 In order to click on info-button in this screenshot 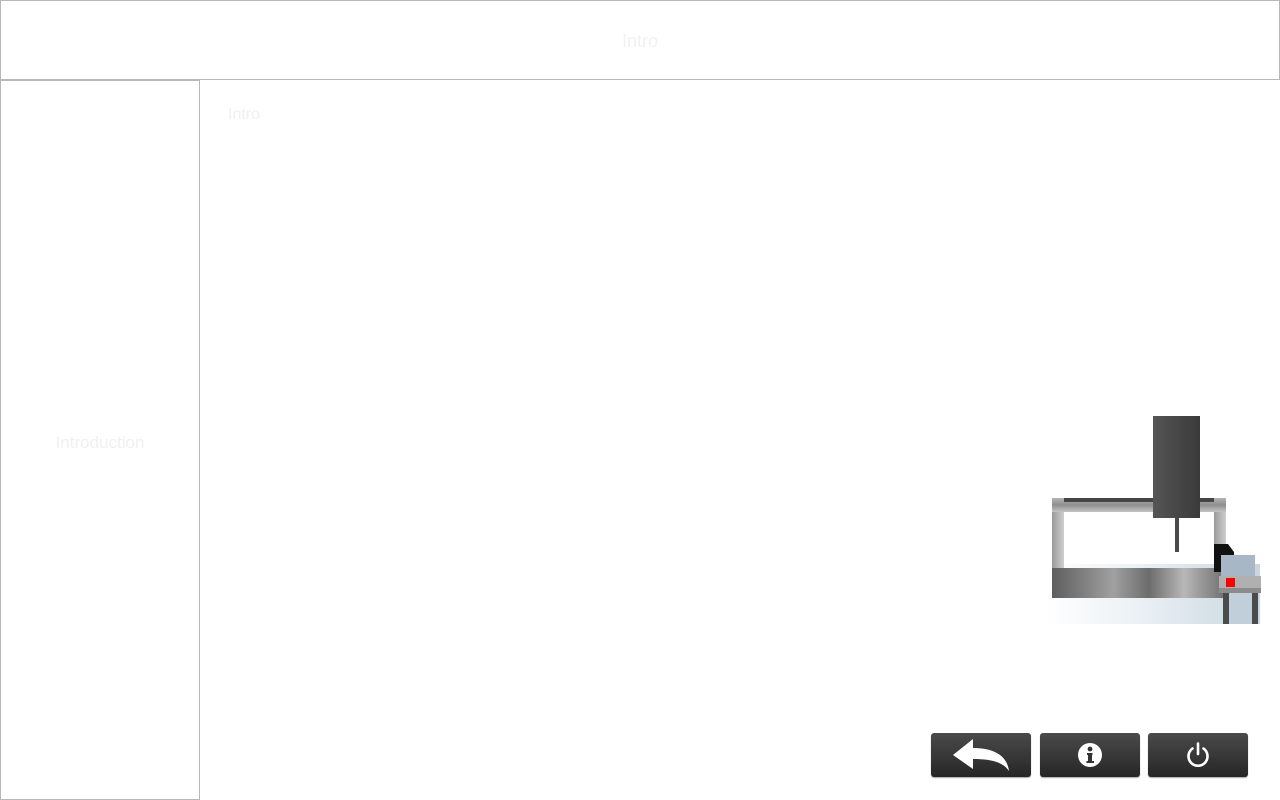, I will do `click(1090, 755)`.